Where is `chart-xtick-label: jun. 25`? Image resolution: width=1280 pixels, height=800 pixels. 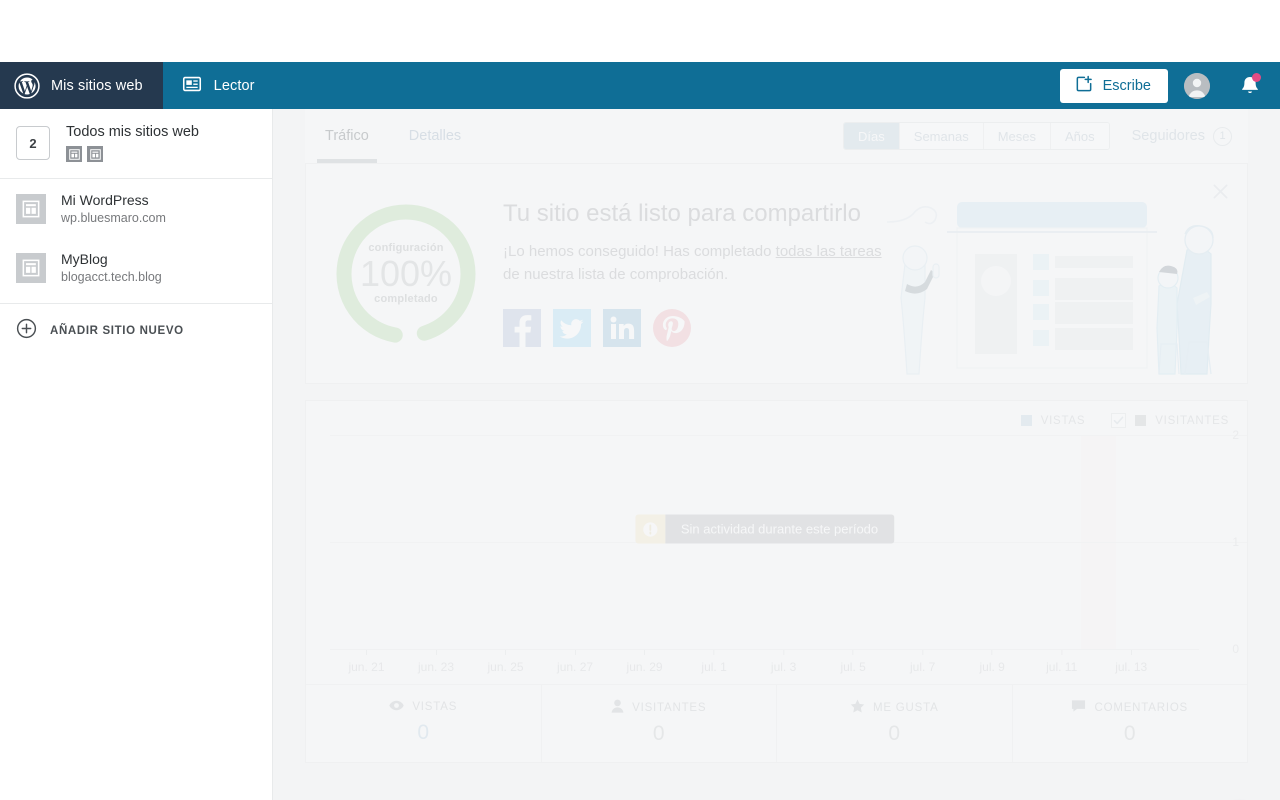 chart-xtick-label: jun. 25 is located at coordinates (505, 667).